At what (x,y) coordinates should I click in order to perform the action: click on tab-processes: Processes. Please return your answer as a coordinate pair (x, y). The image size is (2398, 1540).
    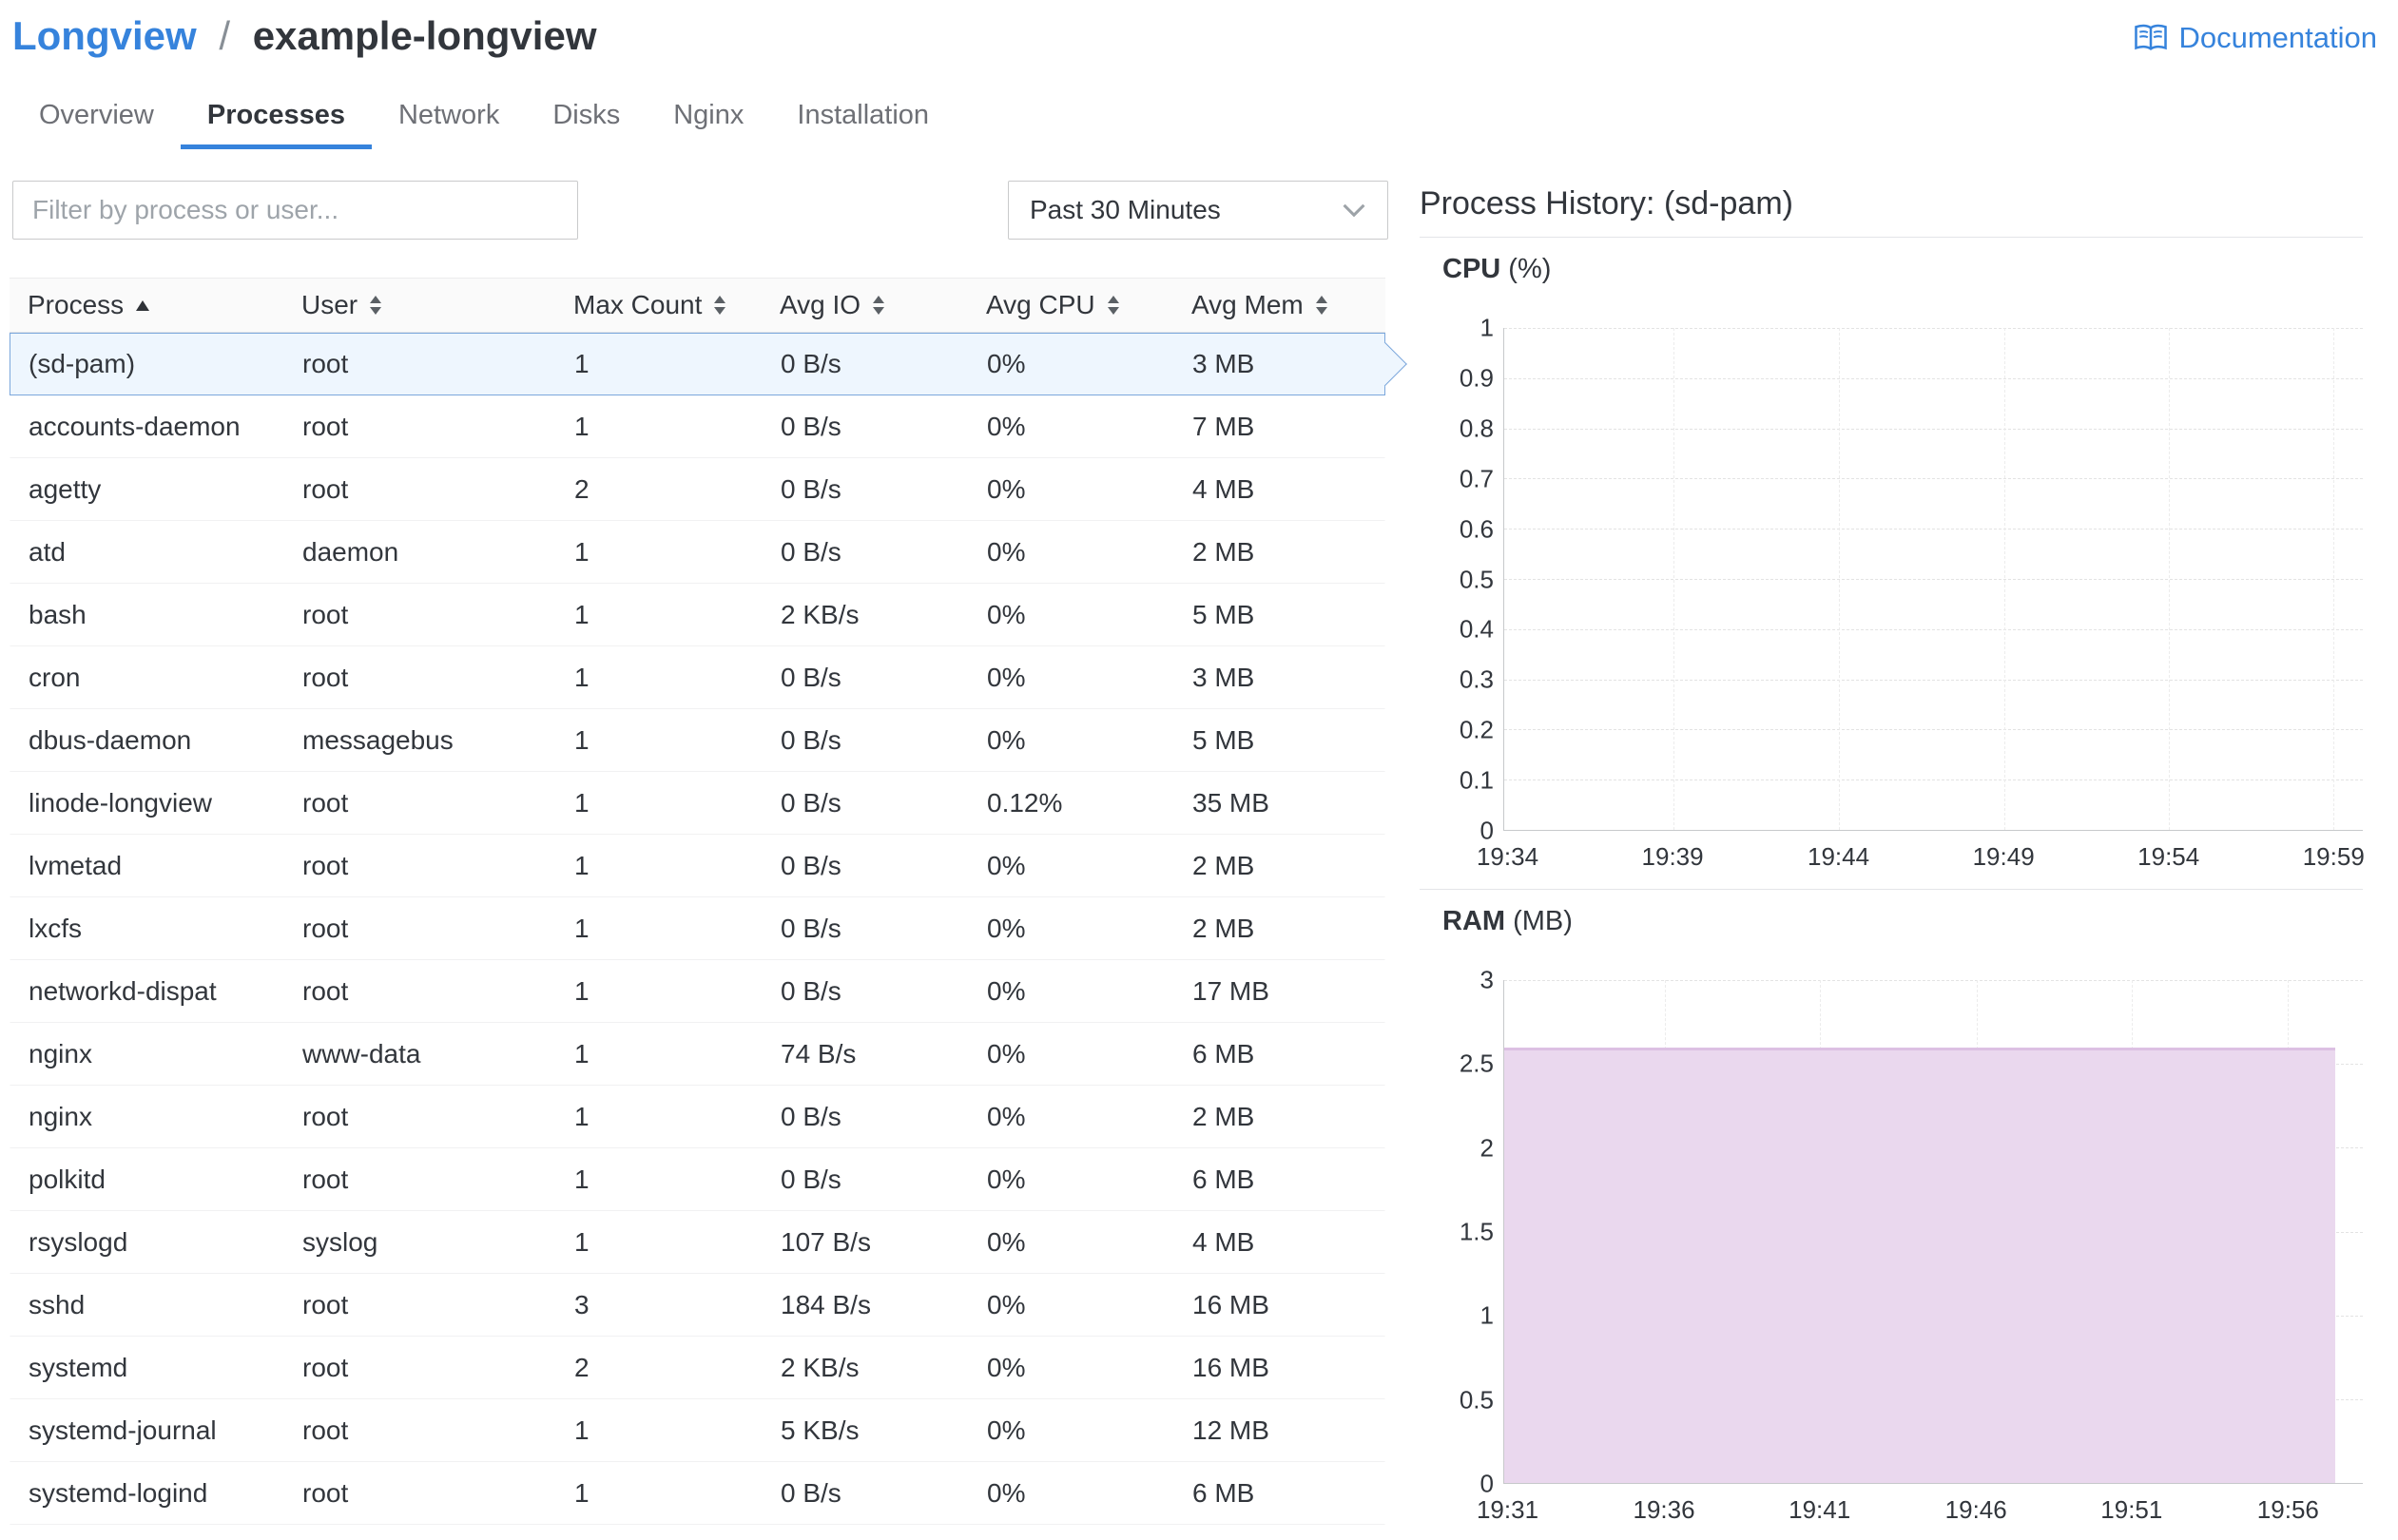
    Looking at the image, I should click on (276, 117).